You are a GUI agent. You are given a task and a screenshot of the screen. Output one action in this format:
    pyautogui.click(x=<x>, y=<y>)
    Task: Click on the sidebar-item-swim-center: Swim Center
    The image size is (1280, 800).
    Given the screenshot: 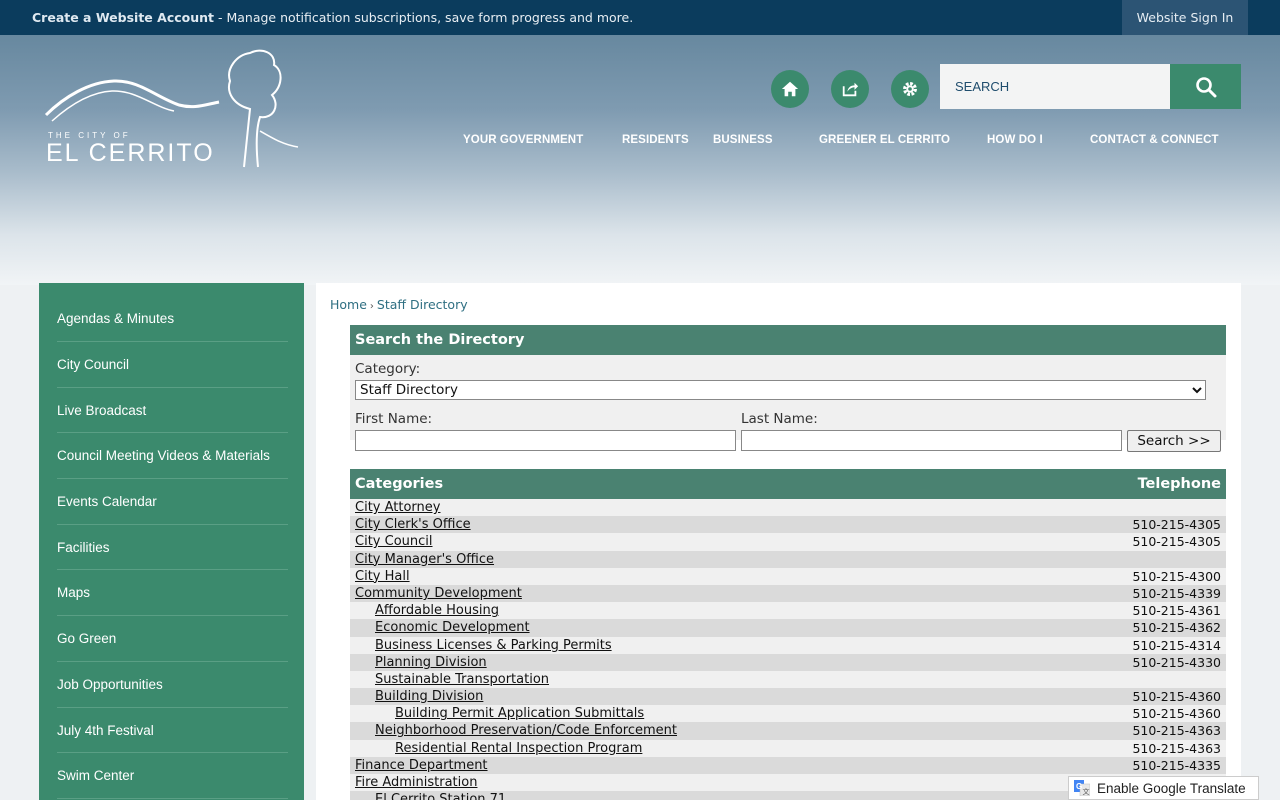 What is the action you would take?
    pyautogui.click(x=172, y=776)
    